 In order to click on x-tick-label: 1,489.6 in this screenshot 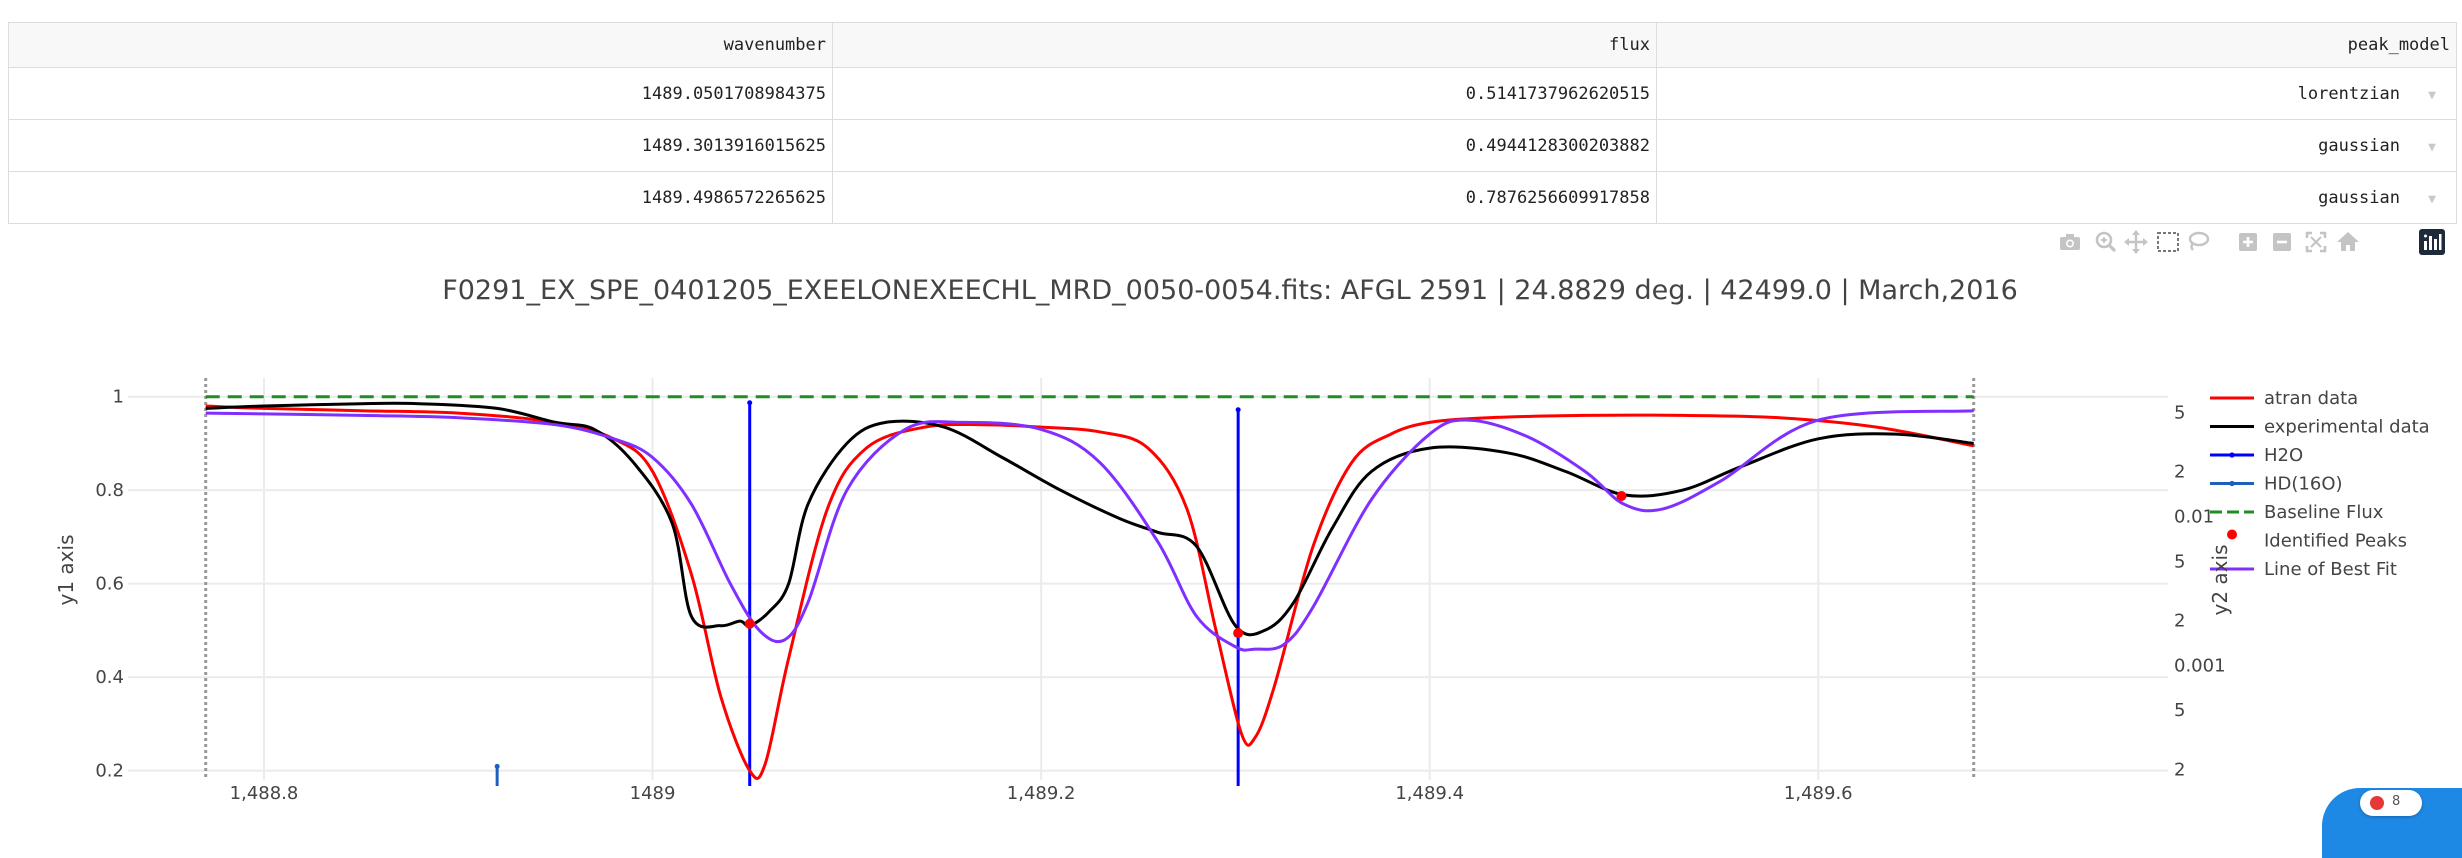, I will do `click(1818, 793)`.